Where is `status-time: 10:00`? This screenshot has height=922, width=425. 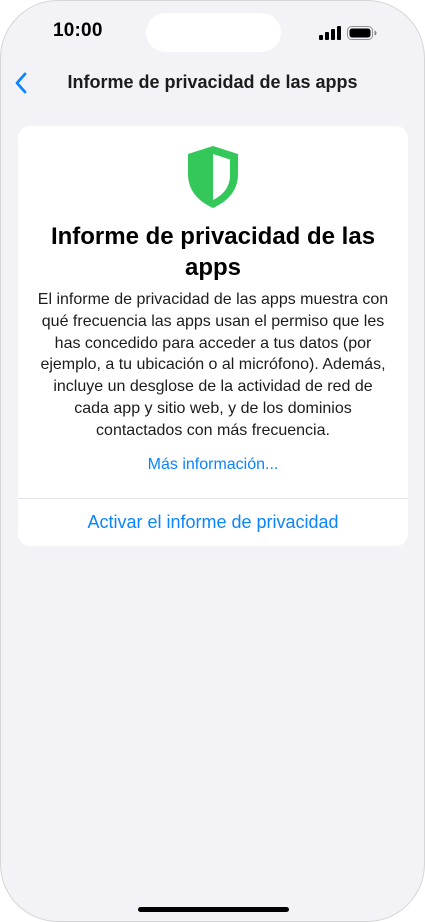
status-time: 10:00 is located at coordinates (78, 30).